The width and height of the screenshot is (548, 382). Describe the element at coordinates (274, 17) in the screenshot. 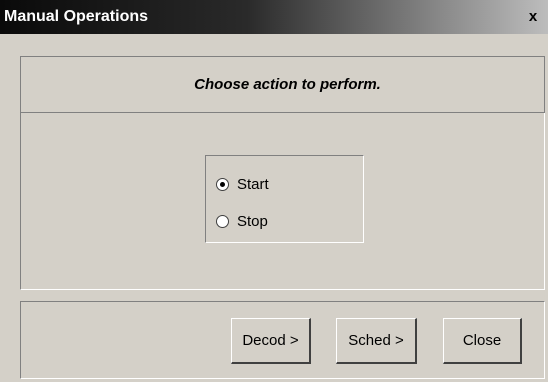

I see `title-bar: Manual Operations x` at that location.